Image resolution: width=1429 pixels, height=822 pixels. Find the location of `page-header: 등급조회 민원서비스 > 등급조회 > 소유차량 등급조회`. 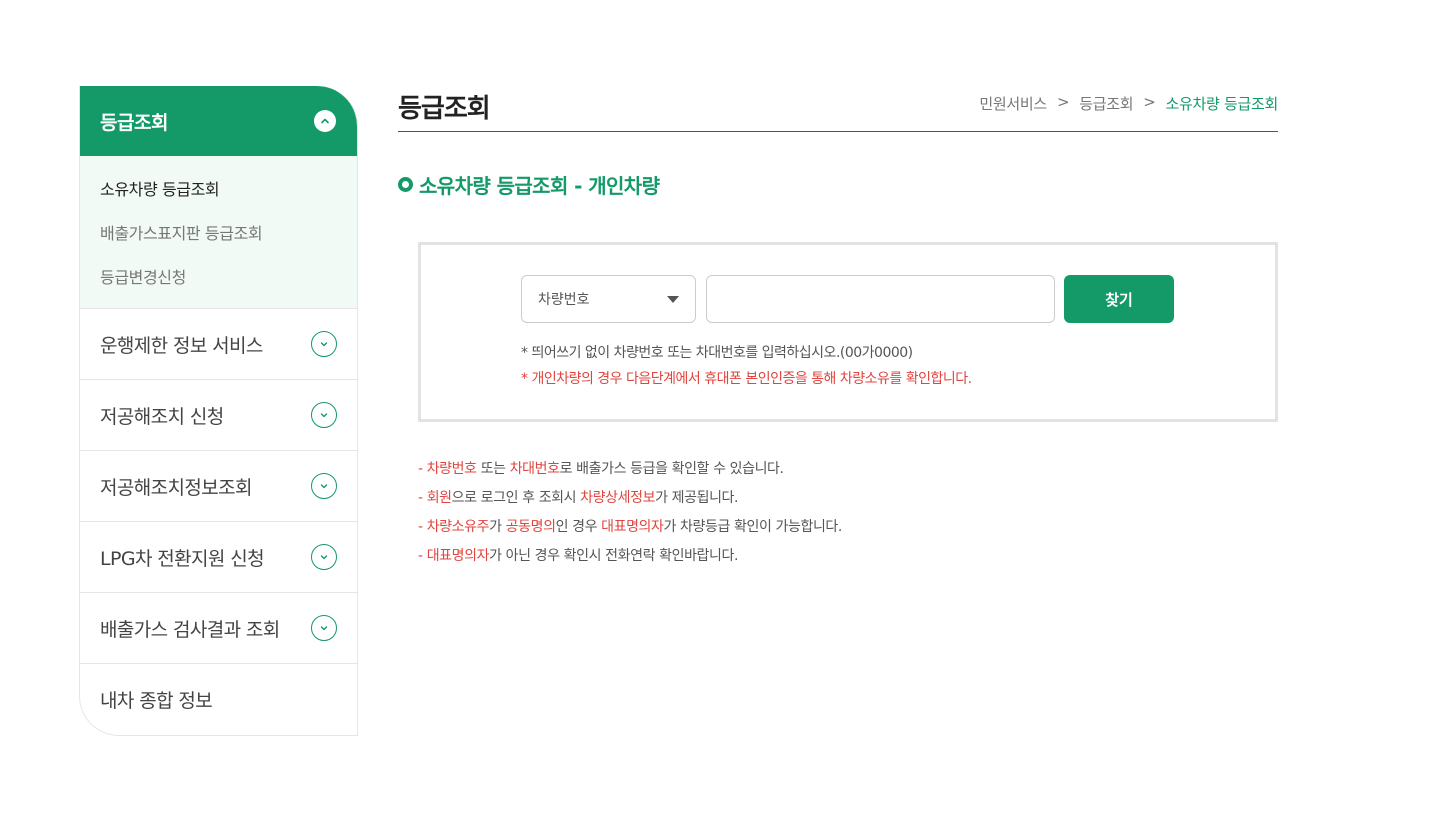

page-header: 등급조회 민원서비스 > 등급조회 > 소유차량 등급조회 is located at coordinates (838, 109).